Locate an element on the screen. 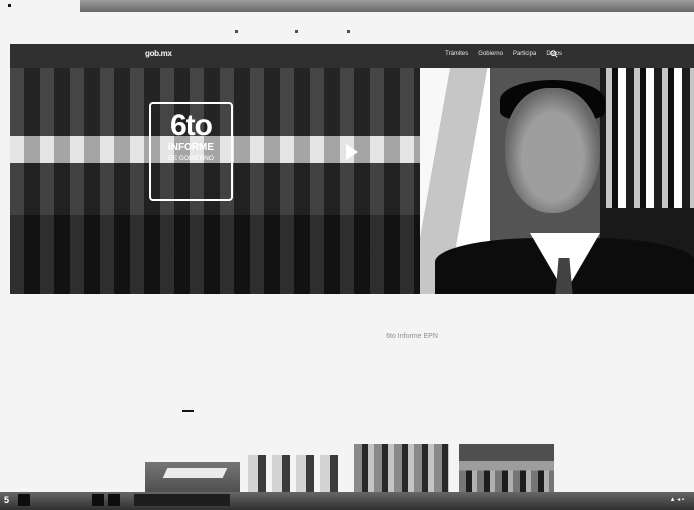  play-icon is located at coordinates (352, 152).